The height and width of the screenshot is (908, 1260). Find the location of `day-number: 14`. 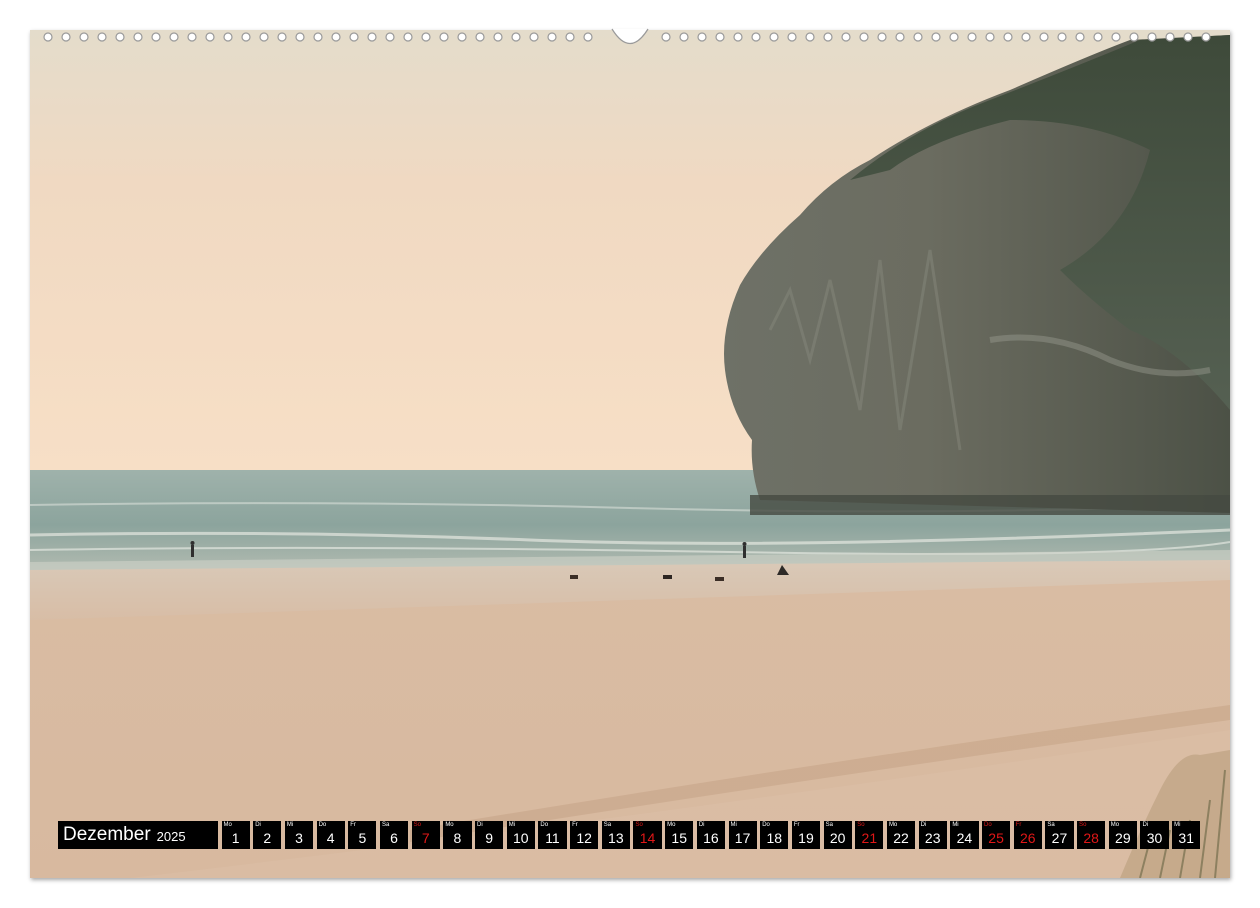

day-number: 14 is located at coordinates (647, 838).